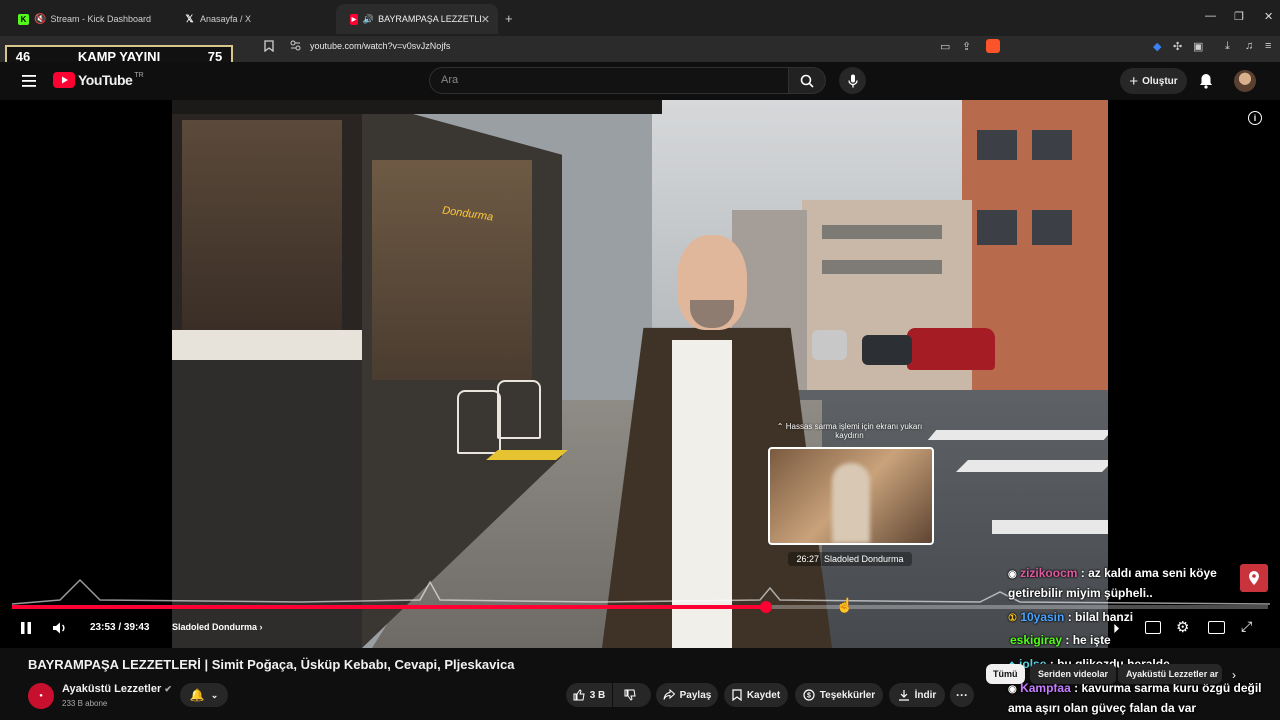 The height and width of the screenshot is (720, 1280). What do you see at coordinates (1206, 83) in the screenshot?
I see `notifications-bell-icon` at bounding box center [1206, 83].